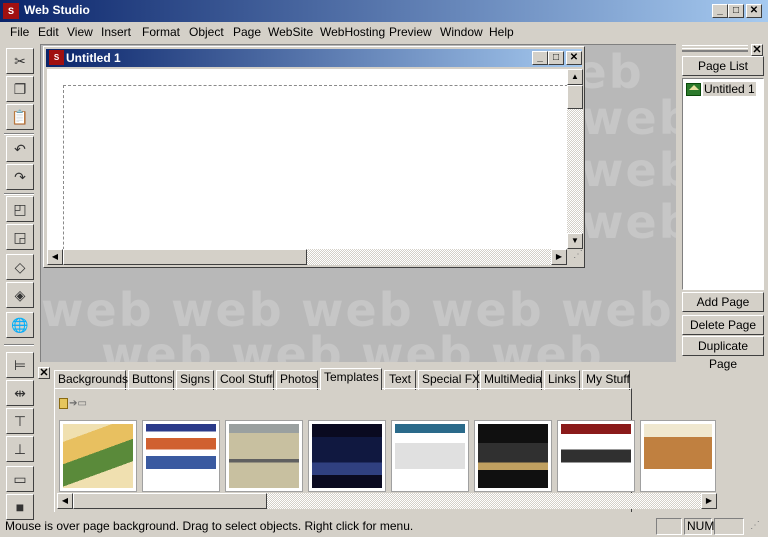  I want to click on horizontal-scroll-thumb, so click(185, 257).